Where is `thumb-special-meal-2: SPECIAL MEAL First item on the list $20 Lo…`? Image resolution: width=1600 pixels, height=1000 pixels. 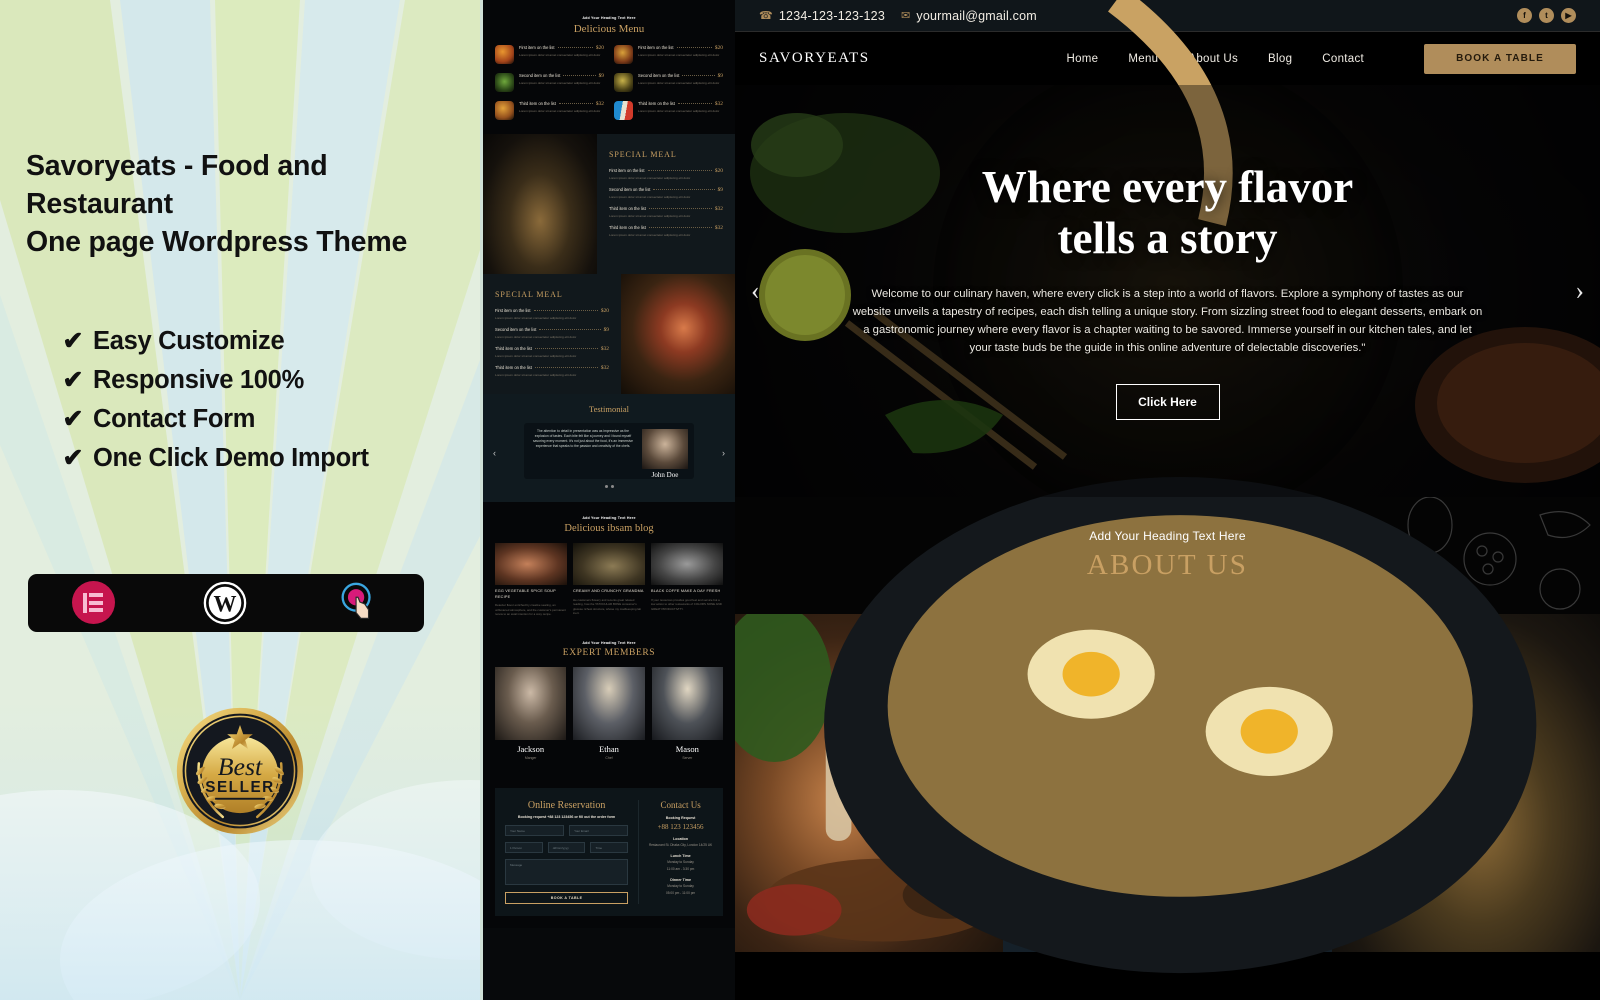 thumb-special-meal-2: SPECIAL MEAL First item on the list $20 Lo… is located at coordinates (609, 334).